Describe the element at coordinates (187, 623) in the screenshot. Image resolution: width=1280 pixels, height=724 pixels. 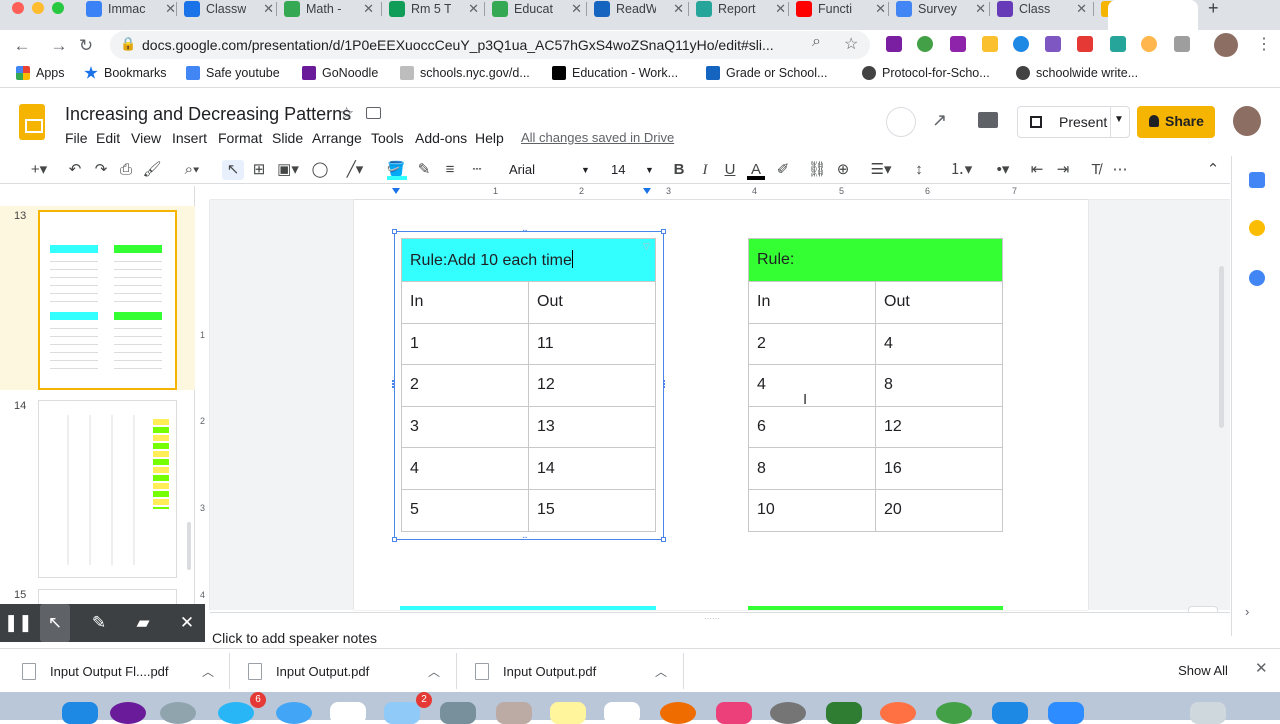
I see `close-icon: ✕` at that location.